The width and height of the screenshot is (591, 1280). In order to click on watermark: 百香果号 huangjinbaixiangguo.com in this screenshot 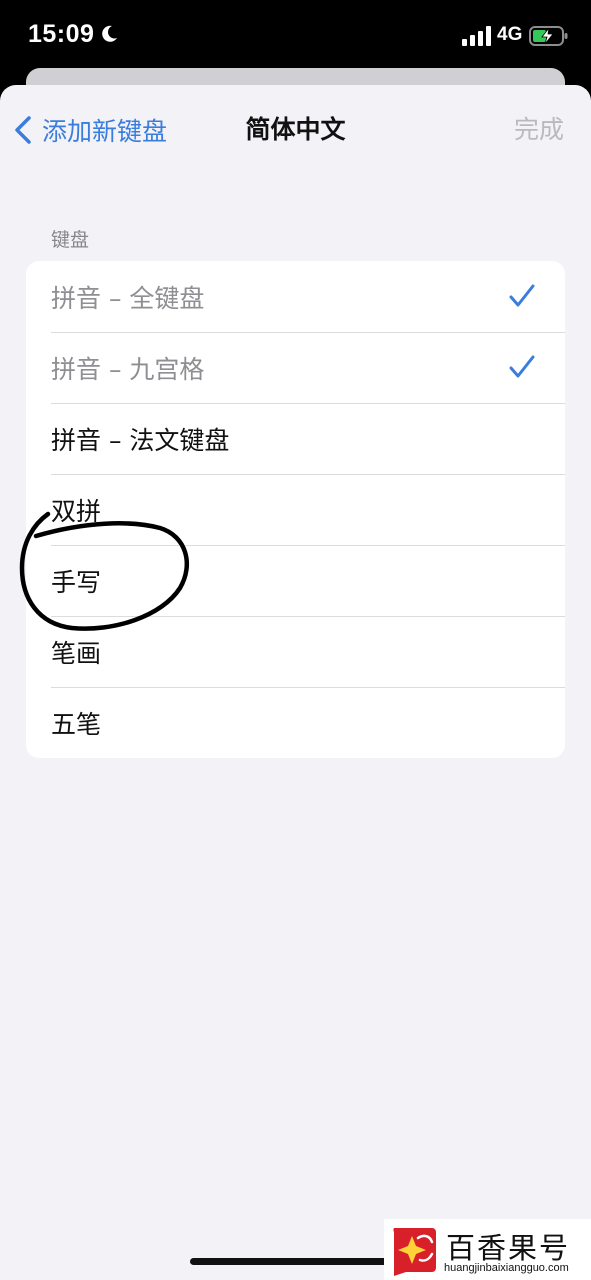, I will do `click(487, 1249)`.